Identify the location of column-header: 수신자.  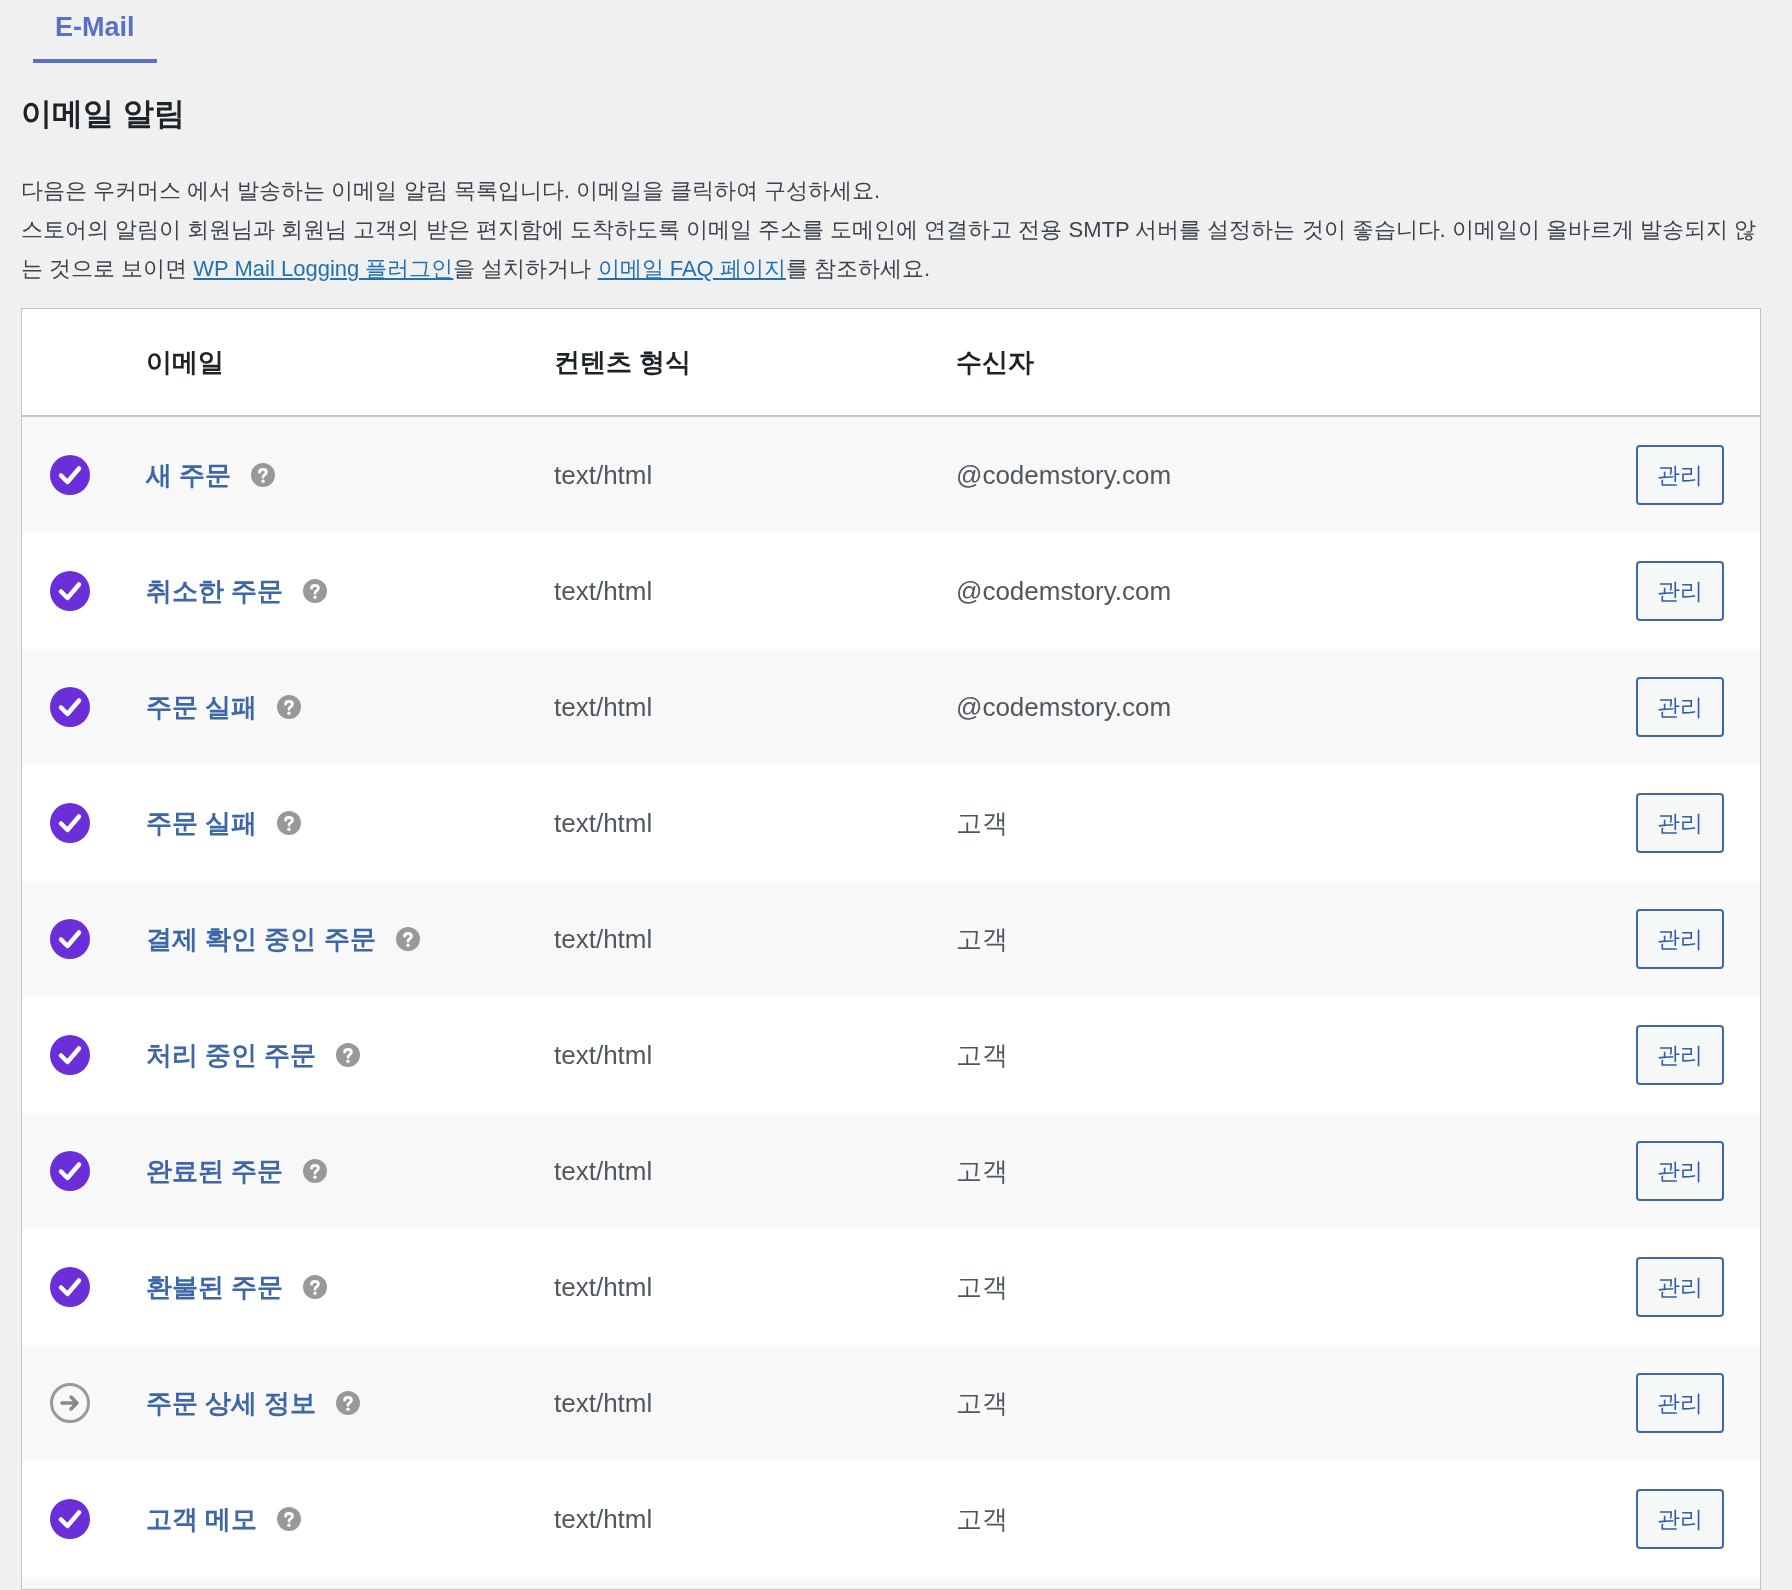
(995, 361).